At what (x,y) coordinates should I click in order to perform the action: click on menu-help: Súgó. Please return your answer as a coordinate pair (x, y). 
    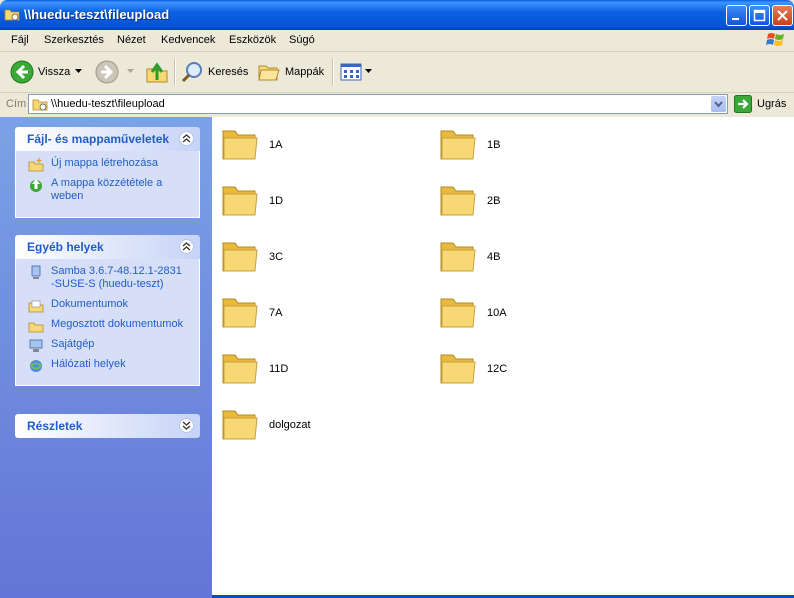
    Looking at the image, I should click on (302, 40).